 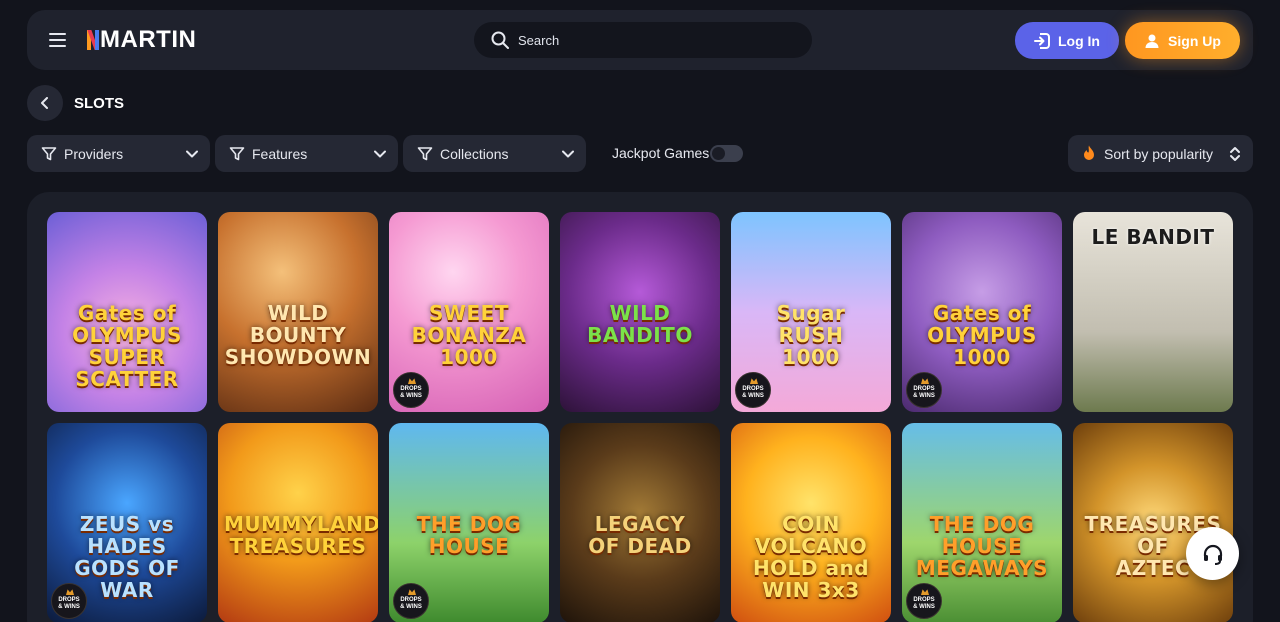 What do you see at coordinates (93, 40) in the screenshot?
I see `logo-mark-icon` at bounding box center [93, 40].